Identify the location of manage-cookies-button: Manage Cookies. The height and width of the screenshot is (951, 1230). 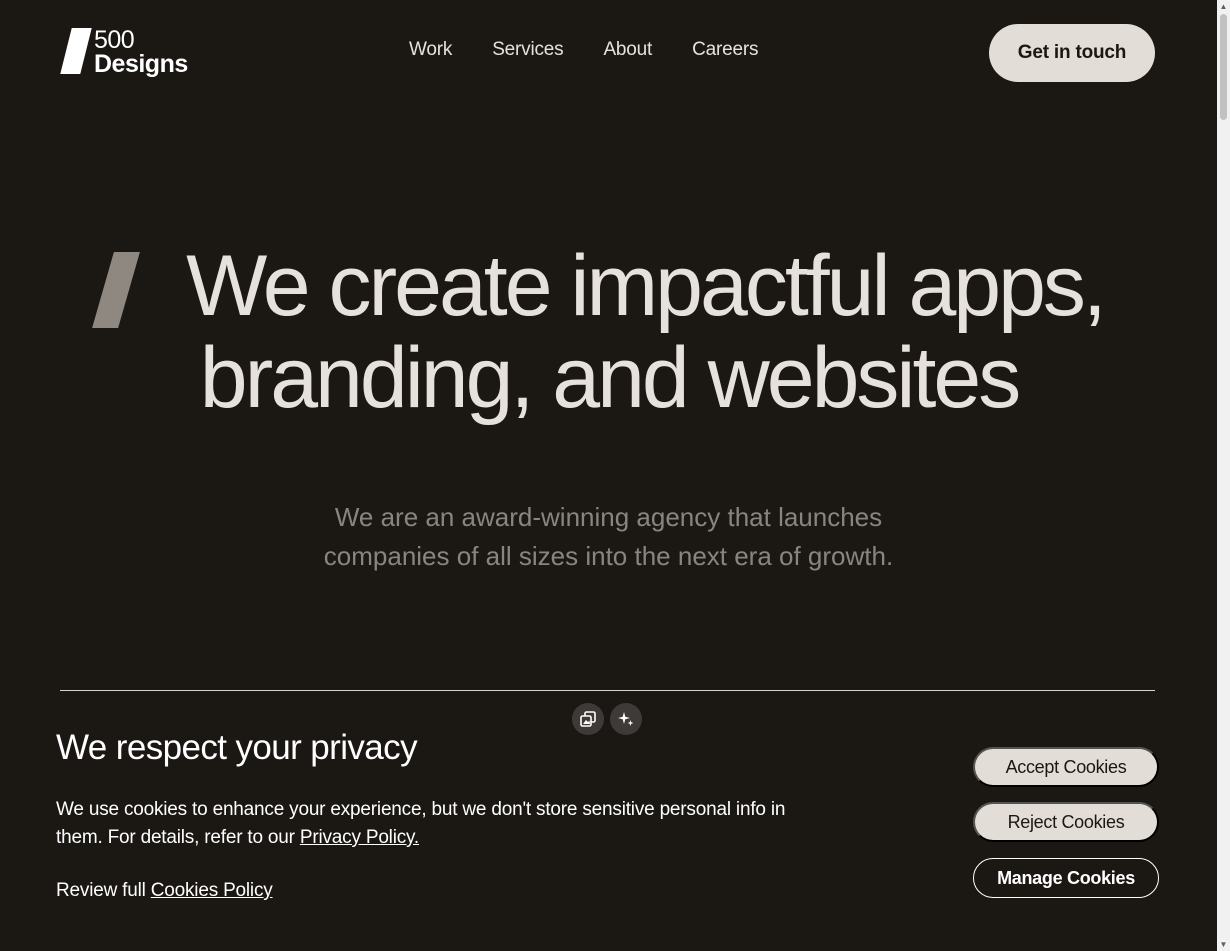
(1066, 878).